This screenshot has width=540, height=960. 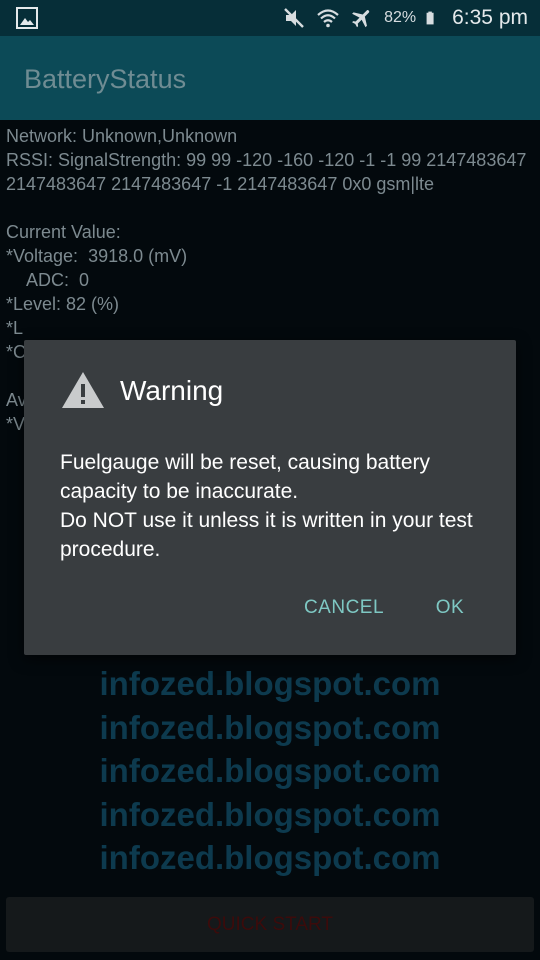 I want to click on quick-start-button: QUICK START, so click(x=270, y=924).